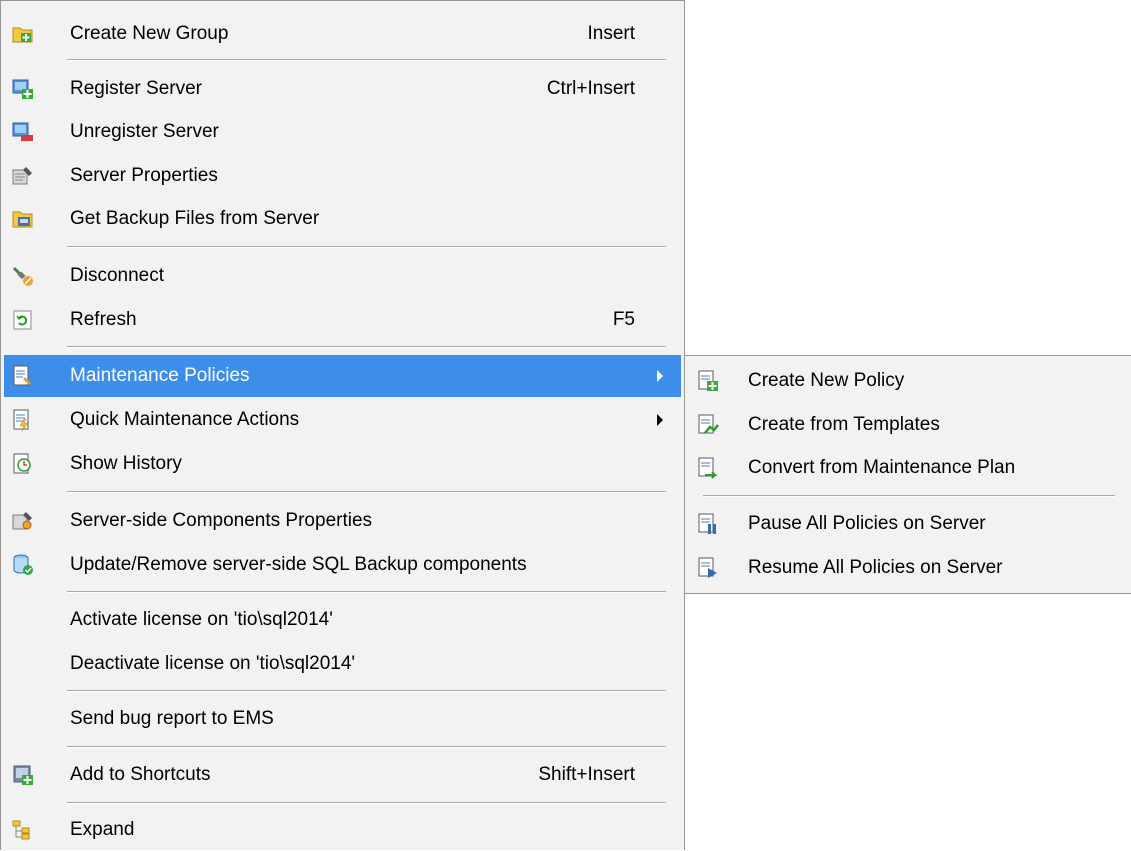  I want to click on menu-item-label: Quick Maintenance Actions, so click(185, 419).